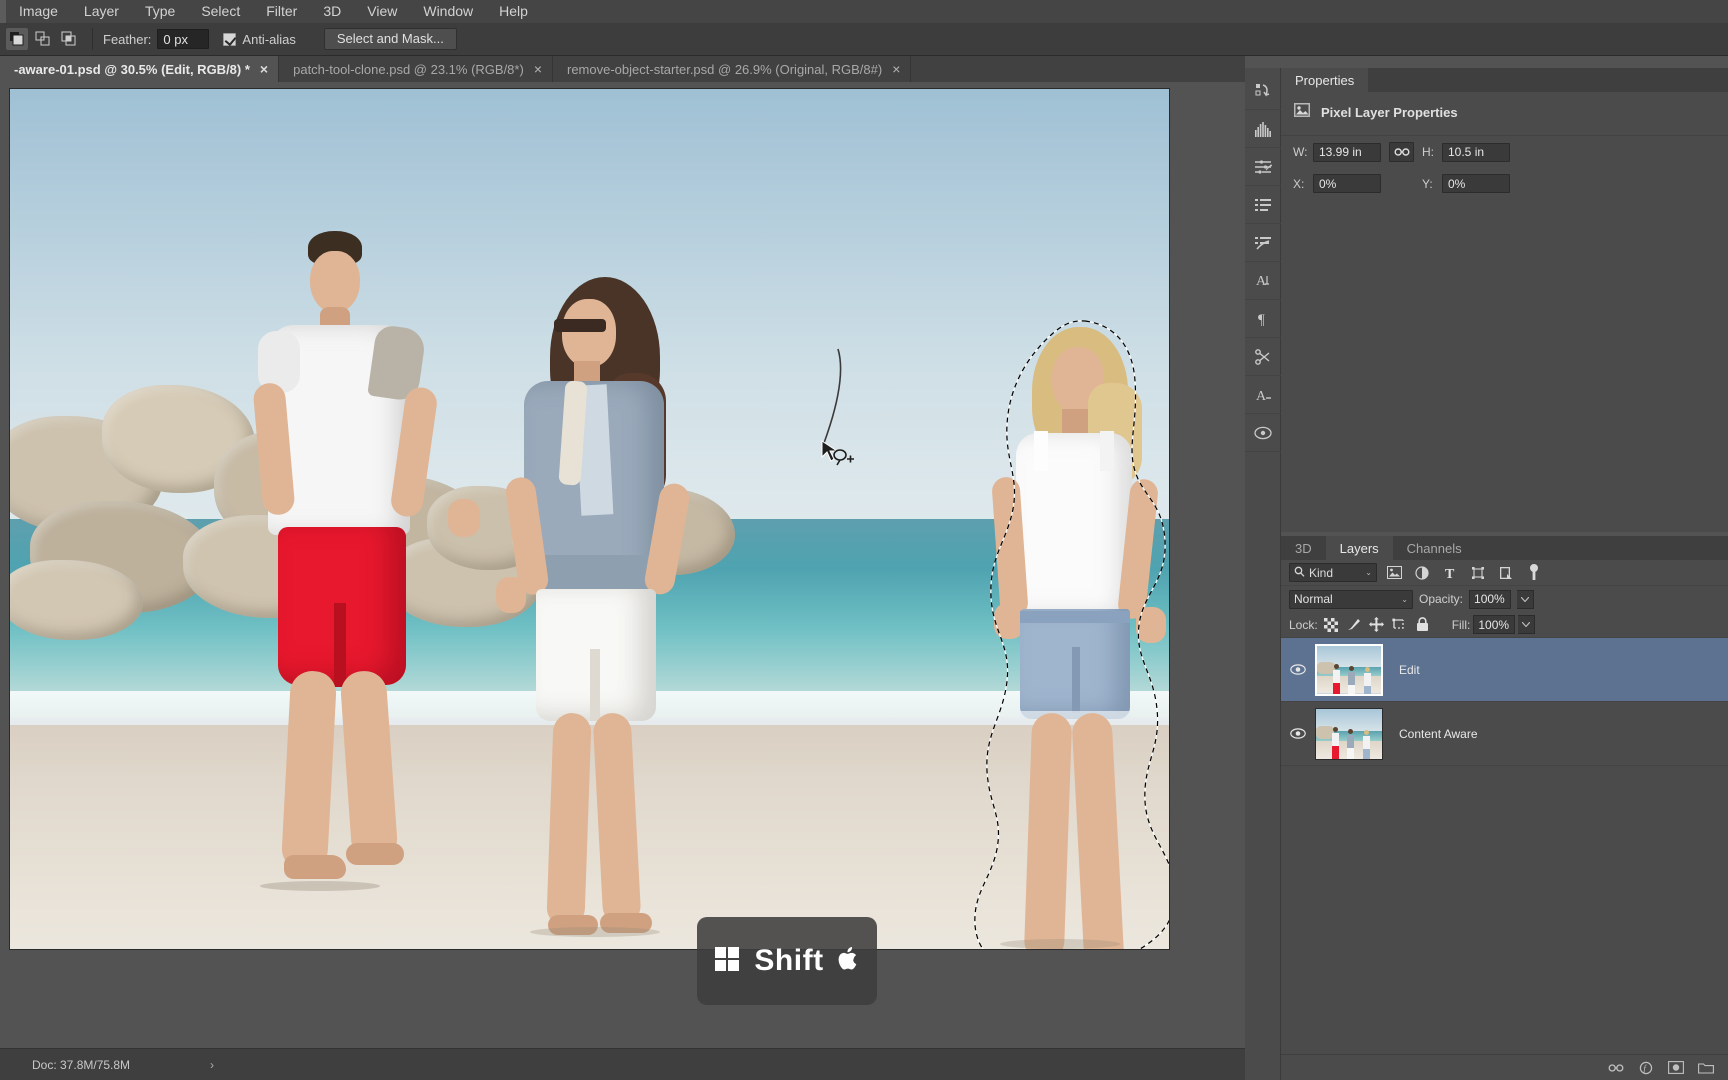 The height and width of the screenshot is (1080, 1728). What do you see at coordinates (1478, 573) in the screenshot?
I see `filter-shape-icon` at bounding box center [1478, 573].